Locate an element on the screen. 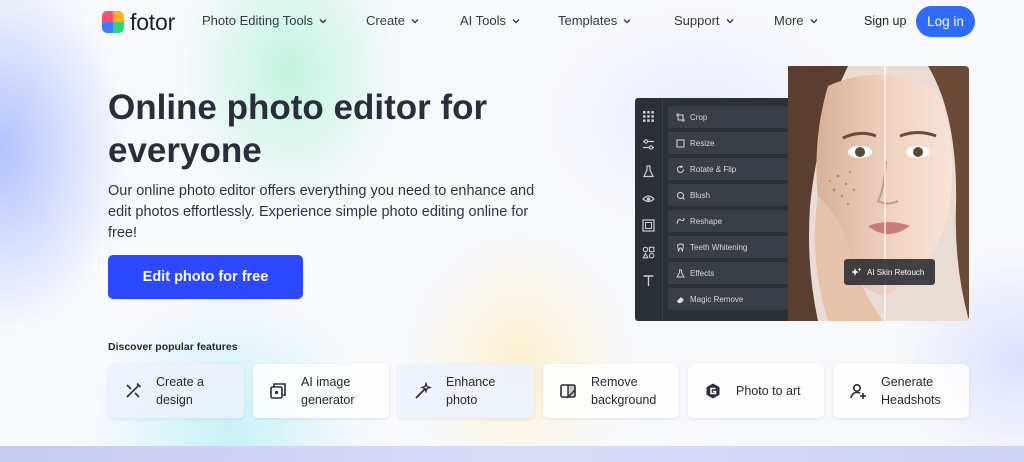 This screenshot has height=462, width=1024. nav-label: More is located at coordinates (789, 20).